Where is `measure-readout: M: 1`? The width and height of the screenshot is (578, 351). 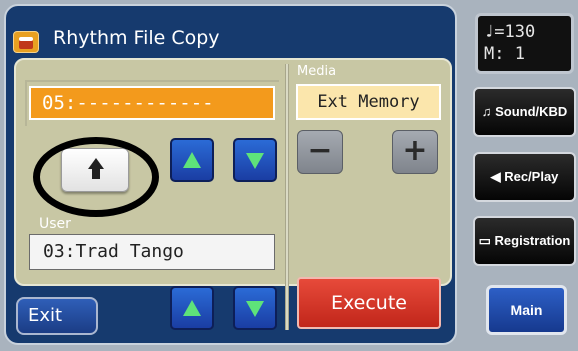
measure-readout: M: 1 is located at coordinates (504, 54).